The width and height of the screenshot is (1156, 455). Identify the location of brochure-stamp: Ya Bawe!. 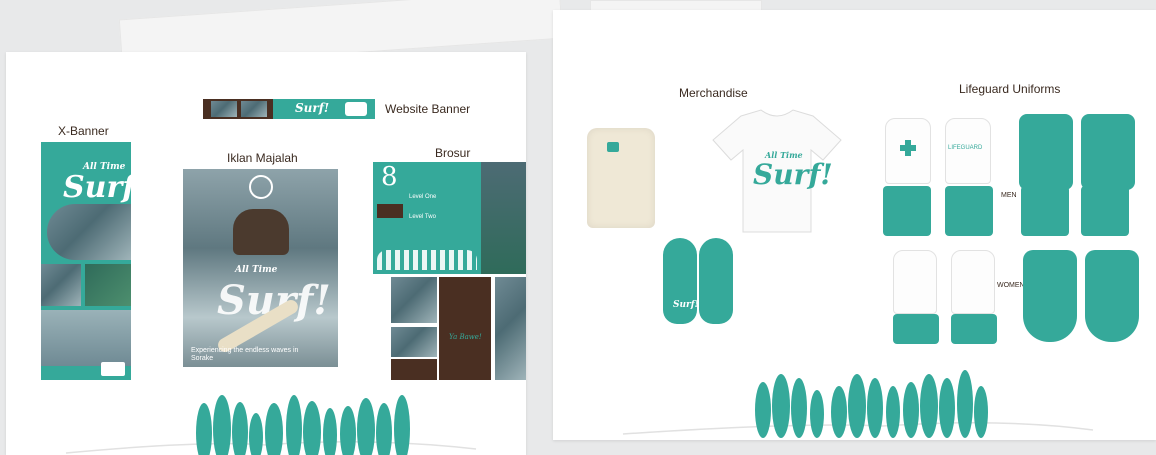
(465, 337).